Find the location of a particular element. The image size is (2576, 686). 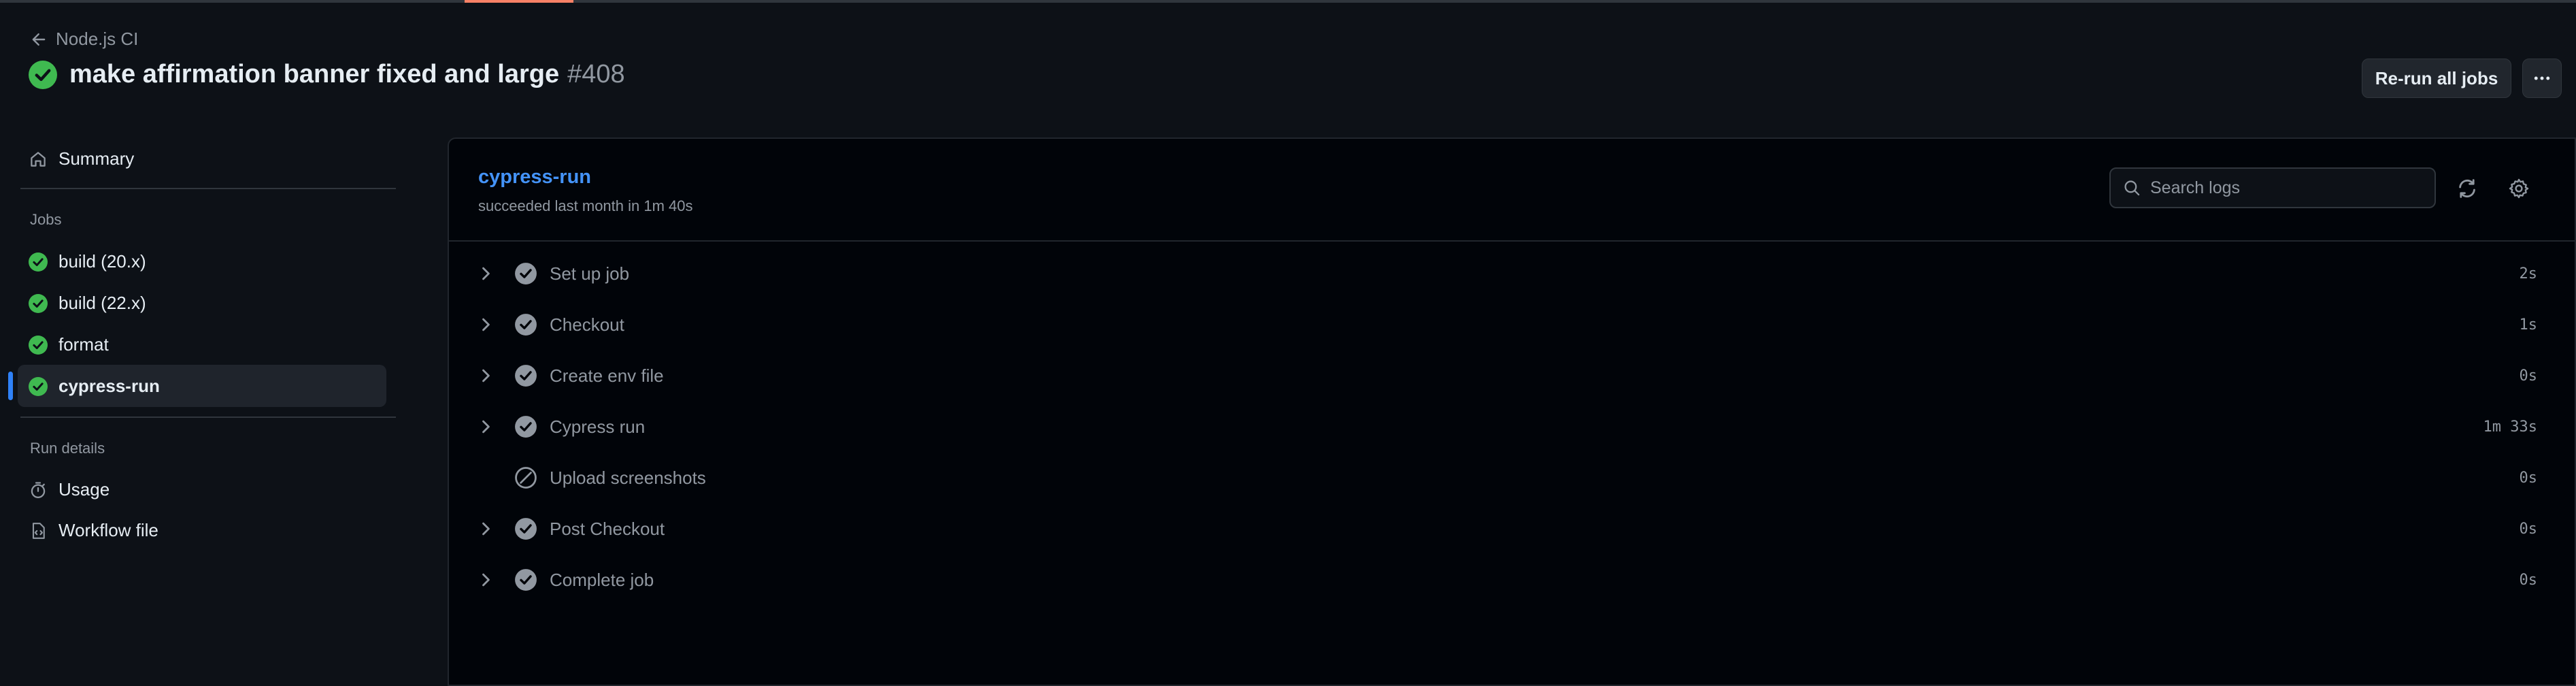

sidebar-item-workflow-file: Workflow file is located at coordinates (93, 530).